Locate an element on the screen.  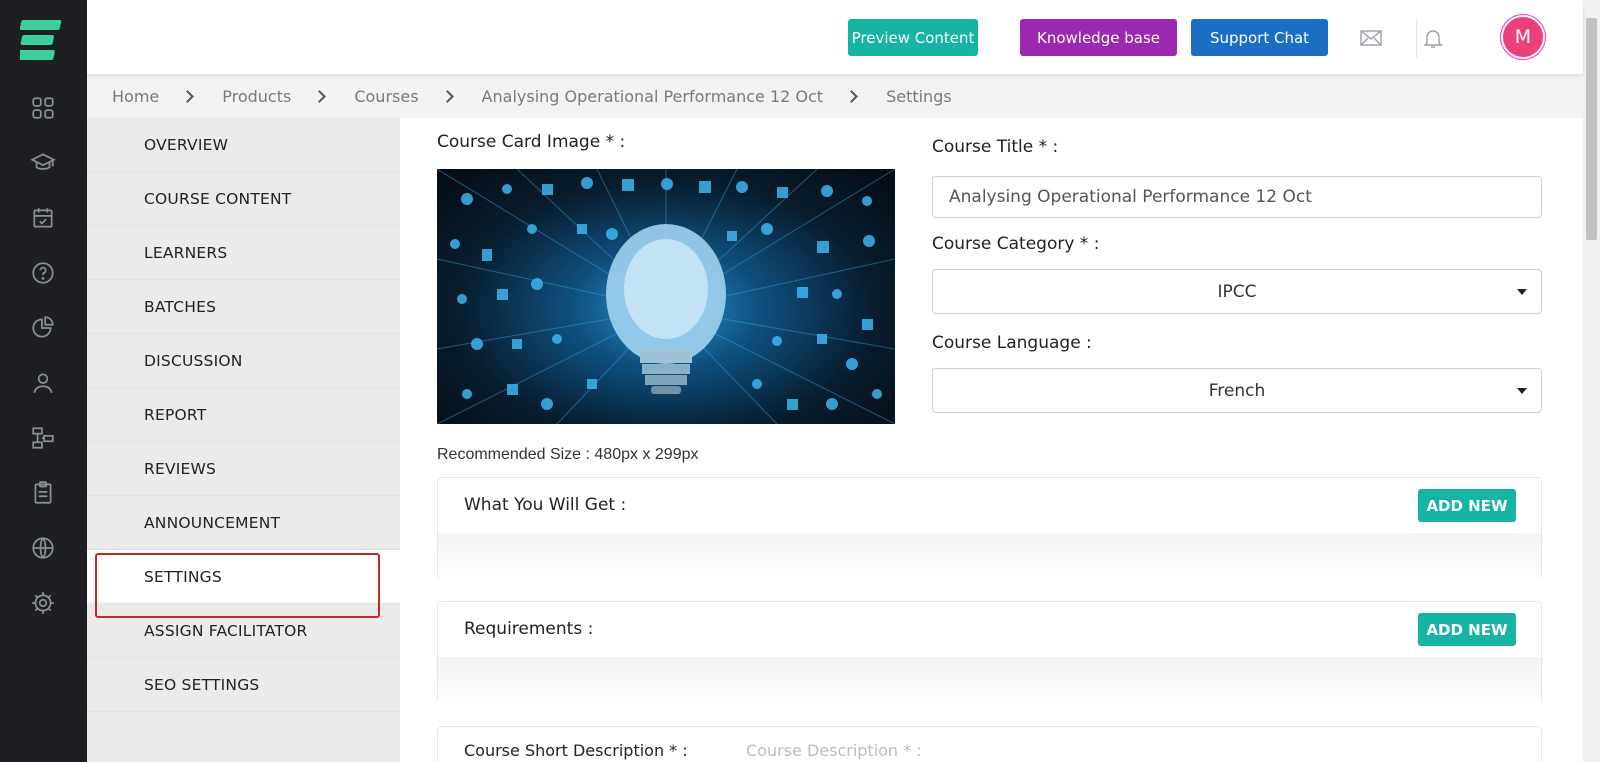
preview-content-button: Preview Content is located at coordinates (913, 37).